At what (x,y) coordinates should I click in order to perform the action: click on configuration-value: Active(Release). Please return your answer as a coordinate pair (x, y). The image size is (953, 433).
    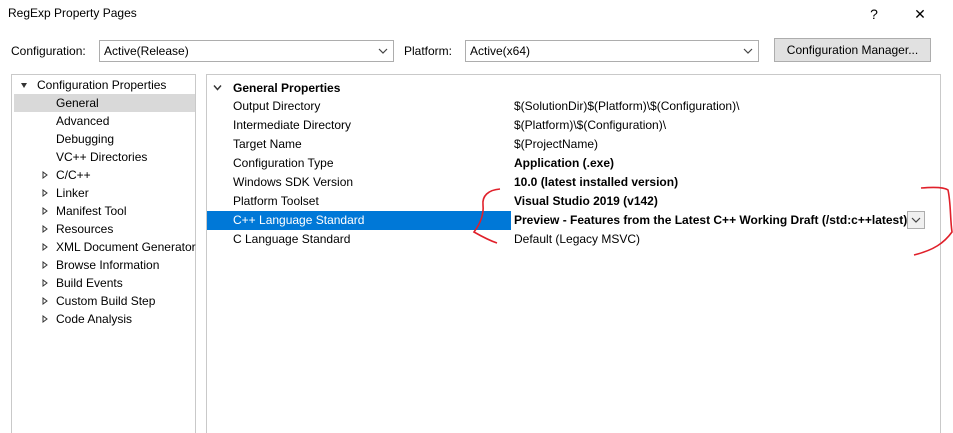
    Looking at the image, I should click on (146, 51).